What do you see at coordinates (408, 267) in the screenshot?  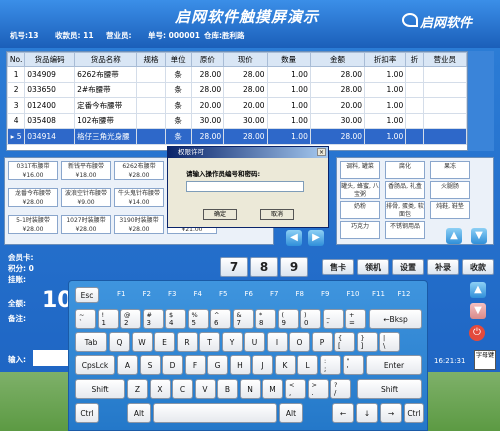 I see `settings-button: 设置` at bounding box center [408, 267].